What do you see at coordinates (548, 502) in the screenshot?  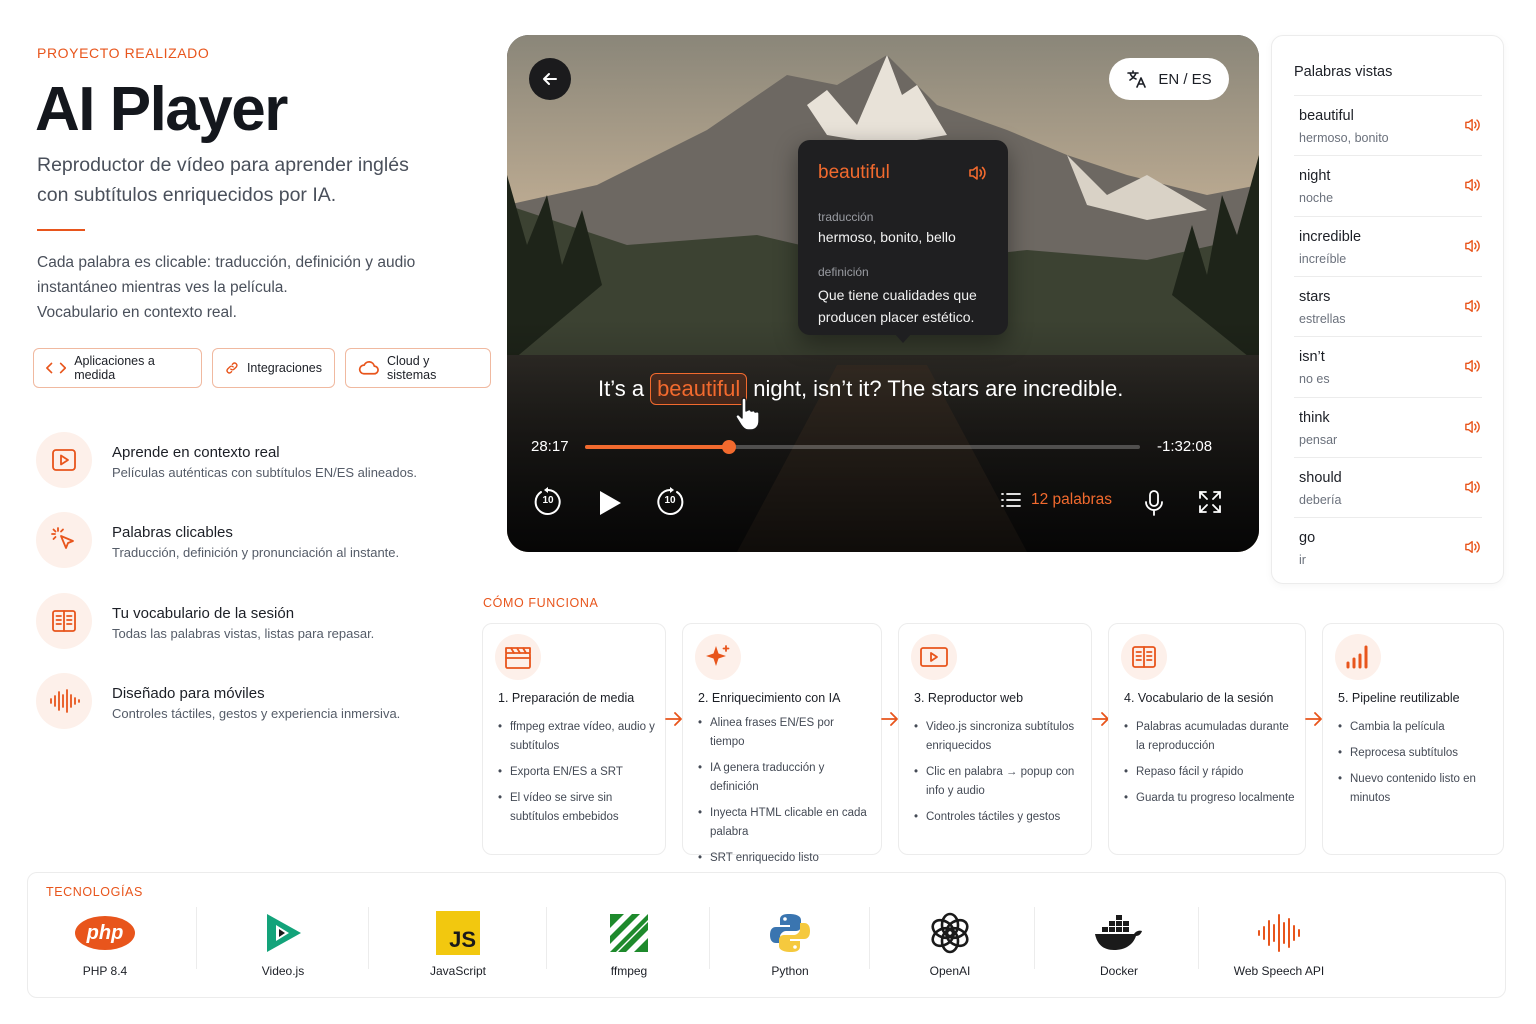 I see `skip-back-button: 10` at bounding box center [548, 502].